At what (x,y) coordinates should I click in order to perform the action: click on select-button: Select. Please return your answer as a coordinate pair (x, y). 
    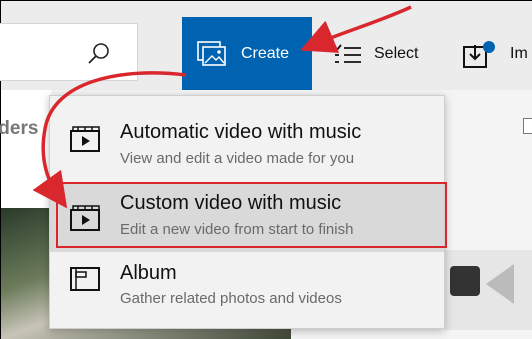
    Looking at the image, I should click on (383, 53).